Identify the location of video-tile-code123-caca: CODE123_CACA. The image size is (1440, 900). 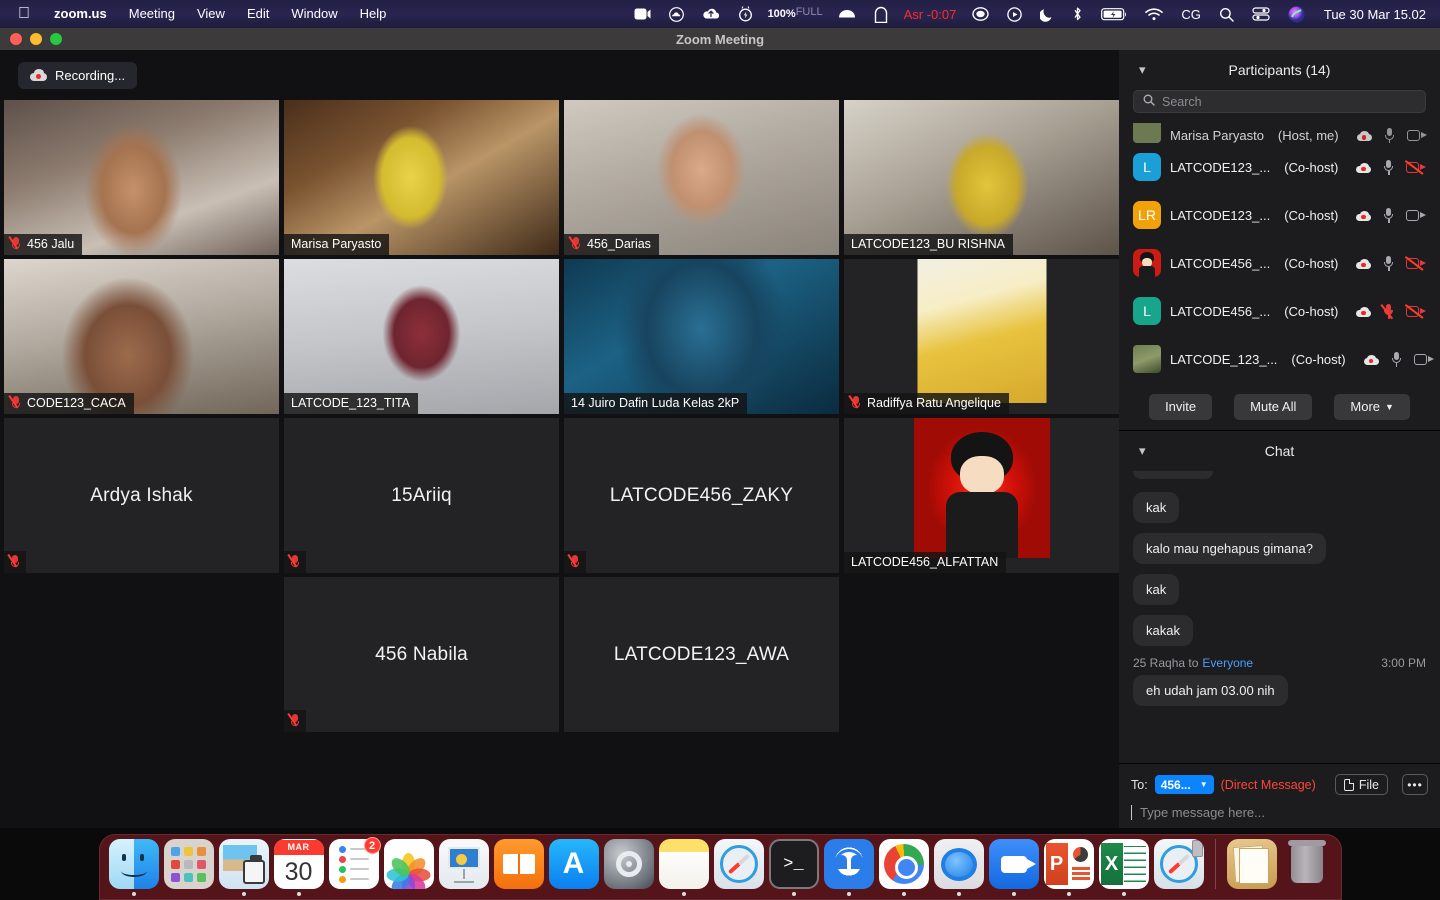
(141, 336).